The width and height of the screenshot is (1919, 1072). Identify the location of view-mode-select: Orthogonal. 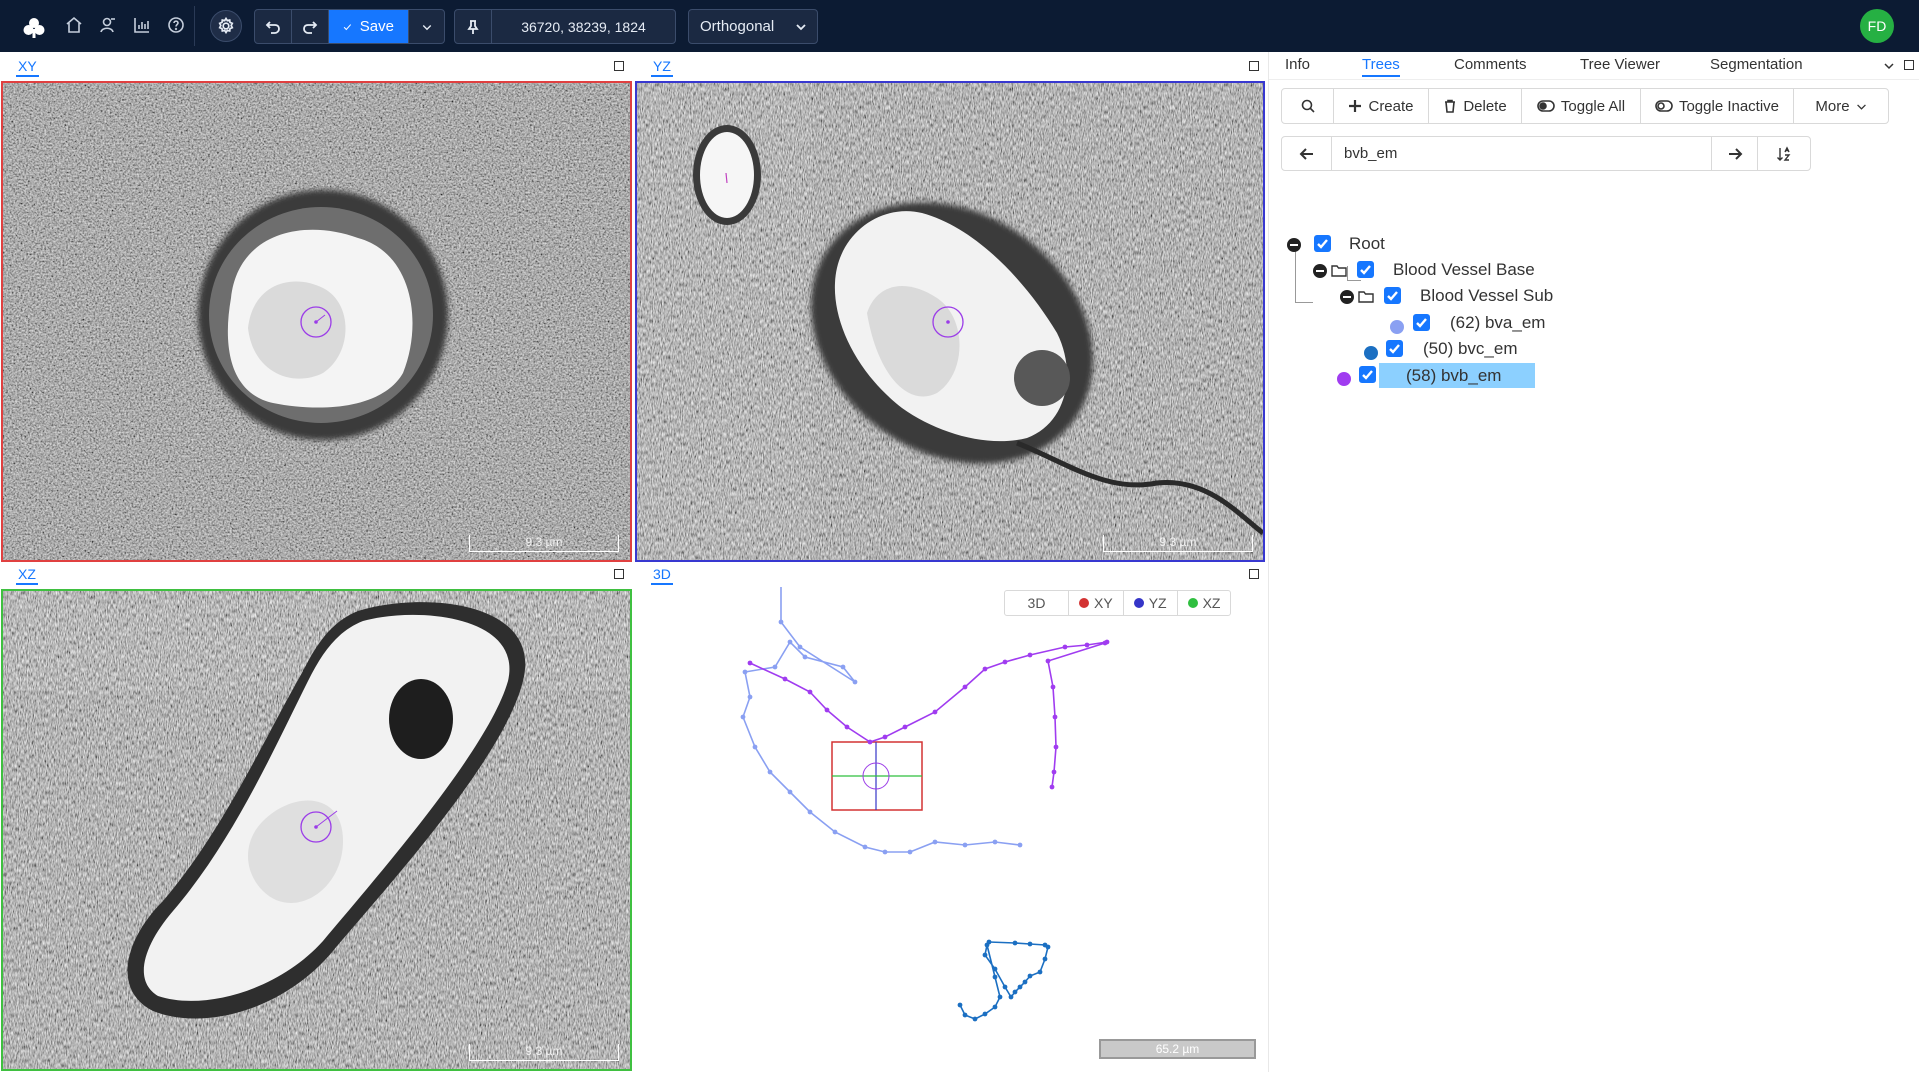
(753, 26).